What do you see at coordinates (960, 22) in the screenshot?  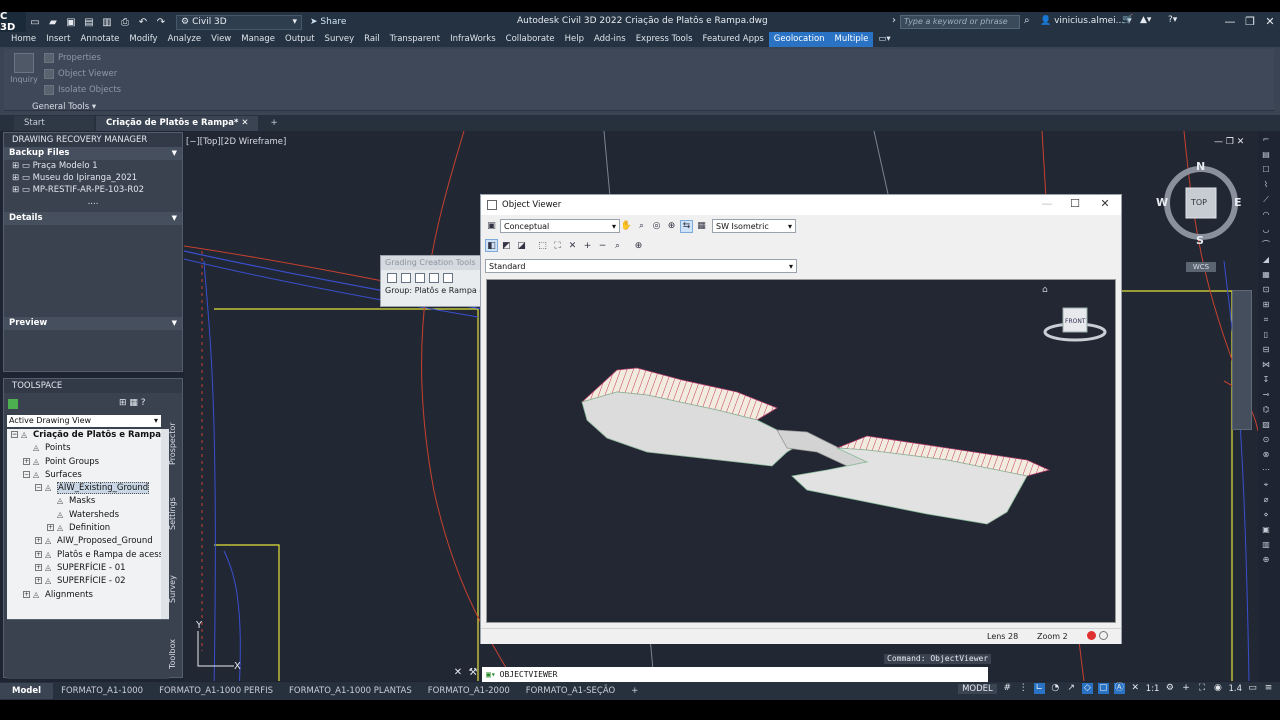 I see `search-input: Type a keyword or phrase` at bounding box center [960, 22].